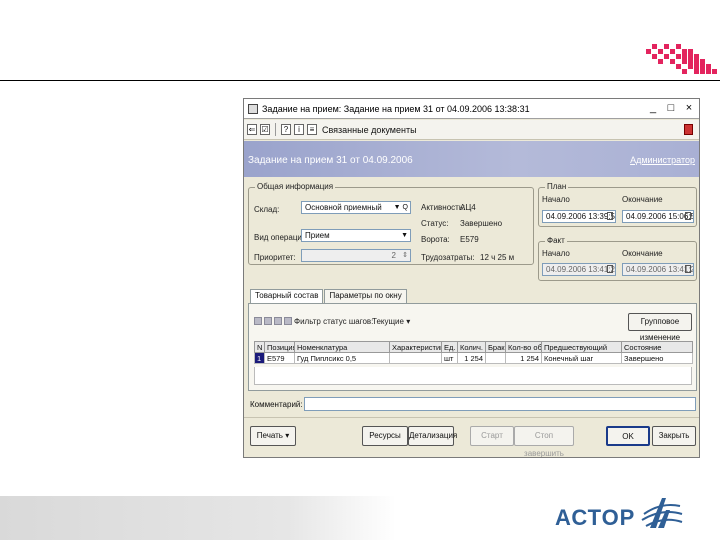 The width and height of the screenshot is (720, 540). Describe the element at coordinates (671, 108) in the screenshot. I see `maximize-button: □` at that location.